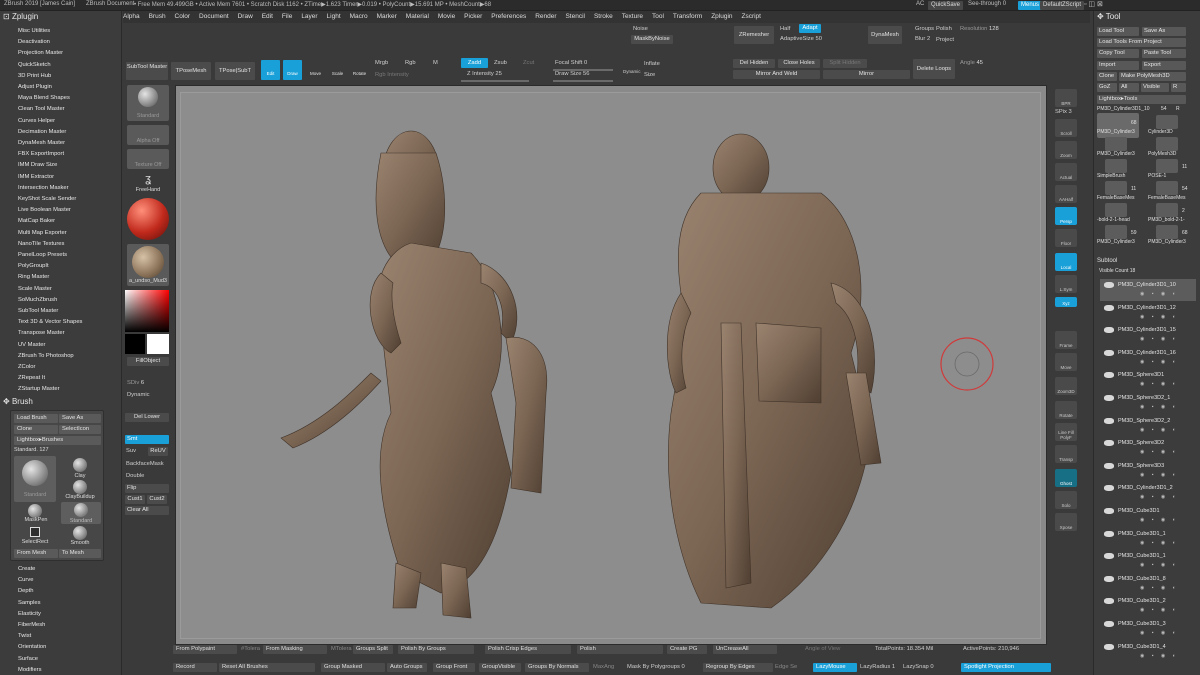  I want to click on size-slider: Size, so click(649, 75).